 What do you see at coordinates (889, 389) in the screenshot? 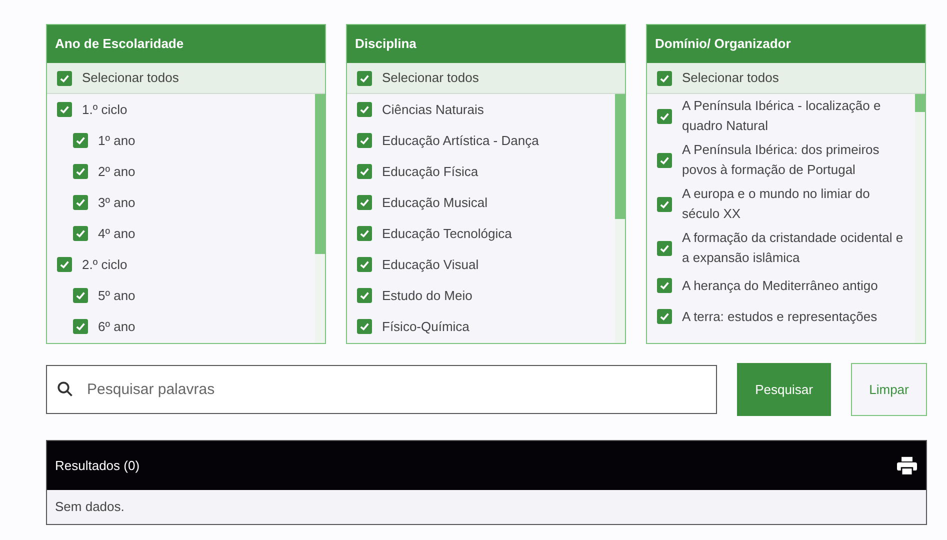
I see `clear-button: Limpar` at bounding box center [889, 389].